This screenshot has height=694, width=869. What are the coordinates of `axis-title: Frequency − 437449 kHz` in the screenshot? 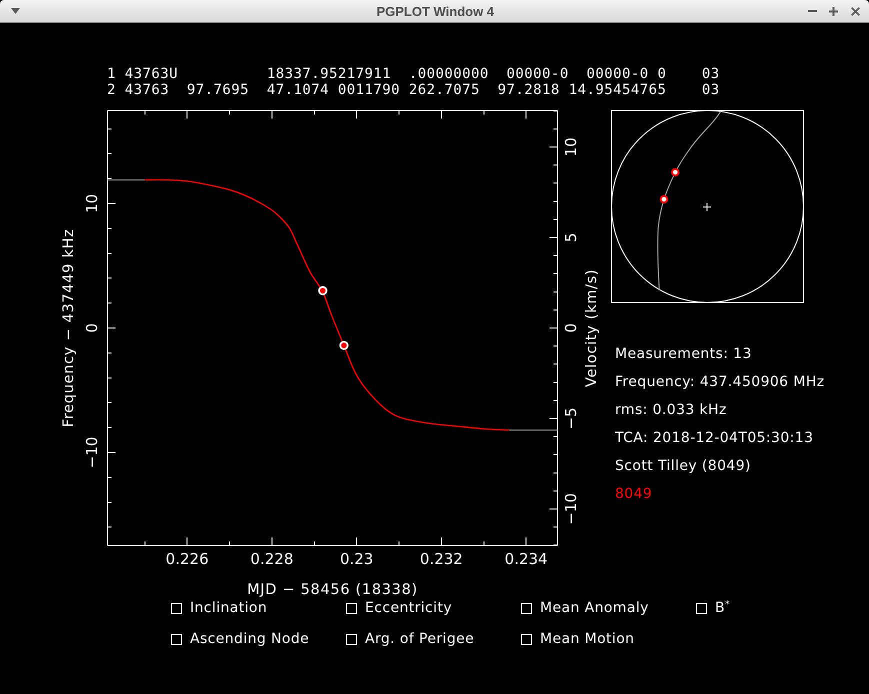 It's located at (69, 328).